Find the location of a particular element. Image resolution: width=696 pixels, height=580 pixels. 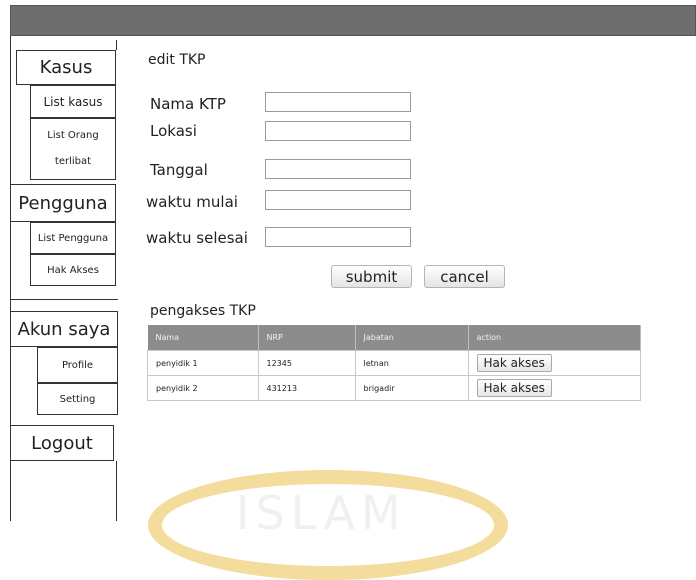

sidebar-list-kasus: List kasus is located at coordinates (73, 101).